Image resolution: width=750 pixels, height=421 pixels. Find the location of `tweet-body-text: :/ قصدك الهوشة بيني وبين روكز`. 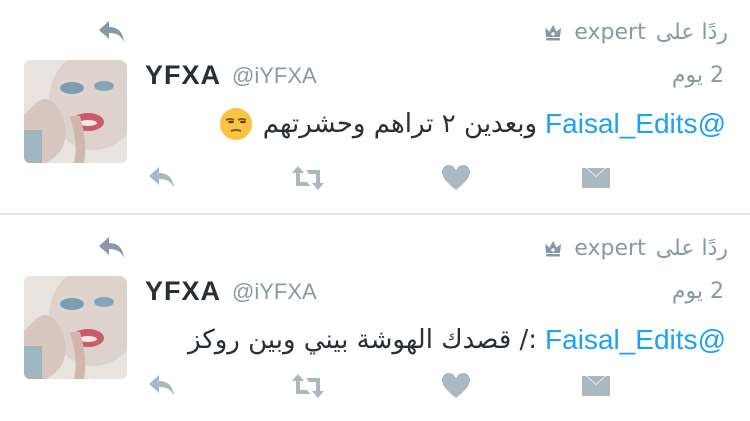

tweet-body-text: :/ قصدك الهوشة بيني وبين روكز is located at coordinates (363, 340).